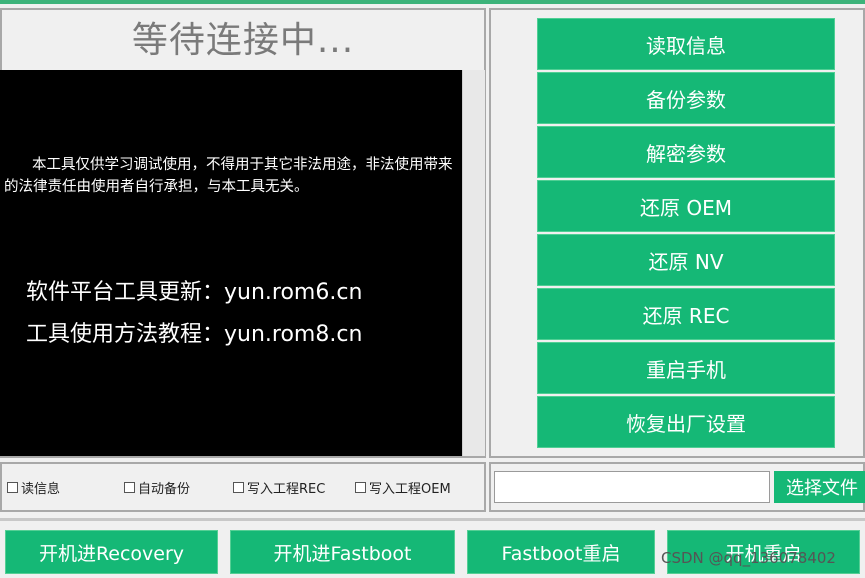  What do you see at coordinates (342, 552) in the screenshot?
I see `boot-fastboot-button: 开机进Fastboot` at bounding box center [342, 552].